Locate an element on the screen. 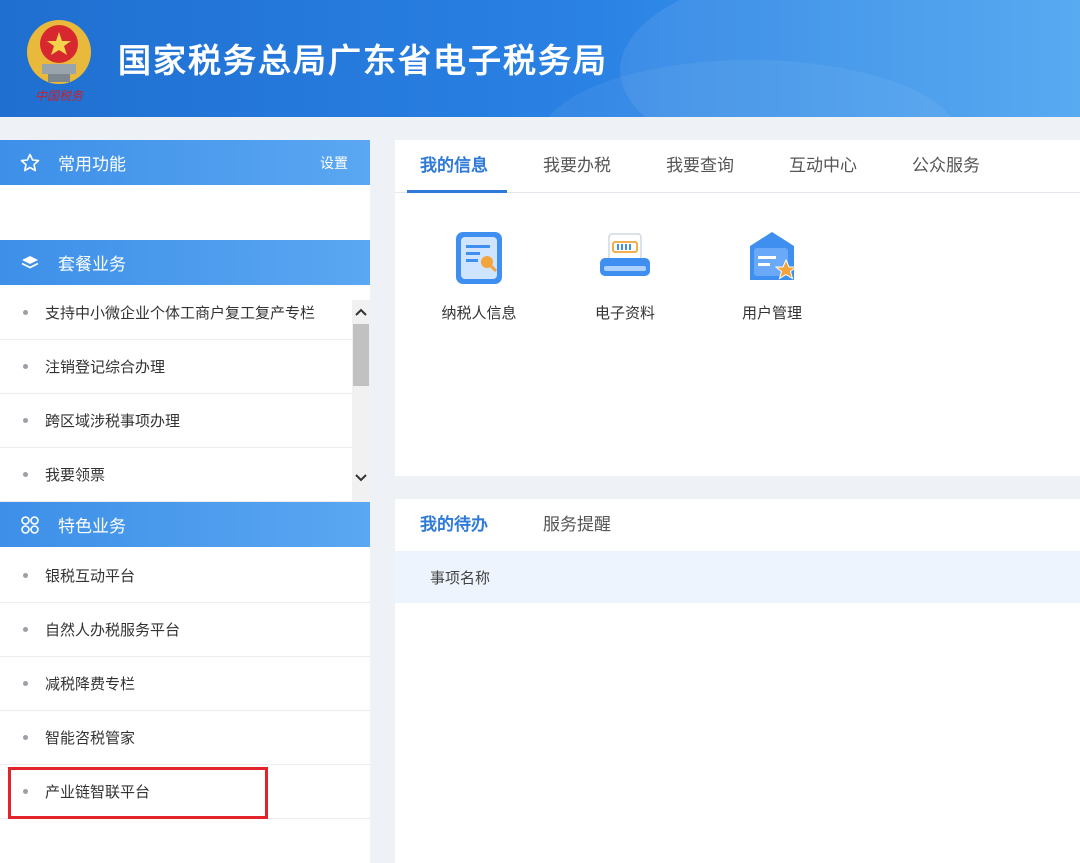 This screenshot has height=863, width=1080. service-user-management: 用户管理 is located at coordinates (772, 275).